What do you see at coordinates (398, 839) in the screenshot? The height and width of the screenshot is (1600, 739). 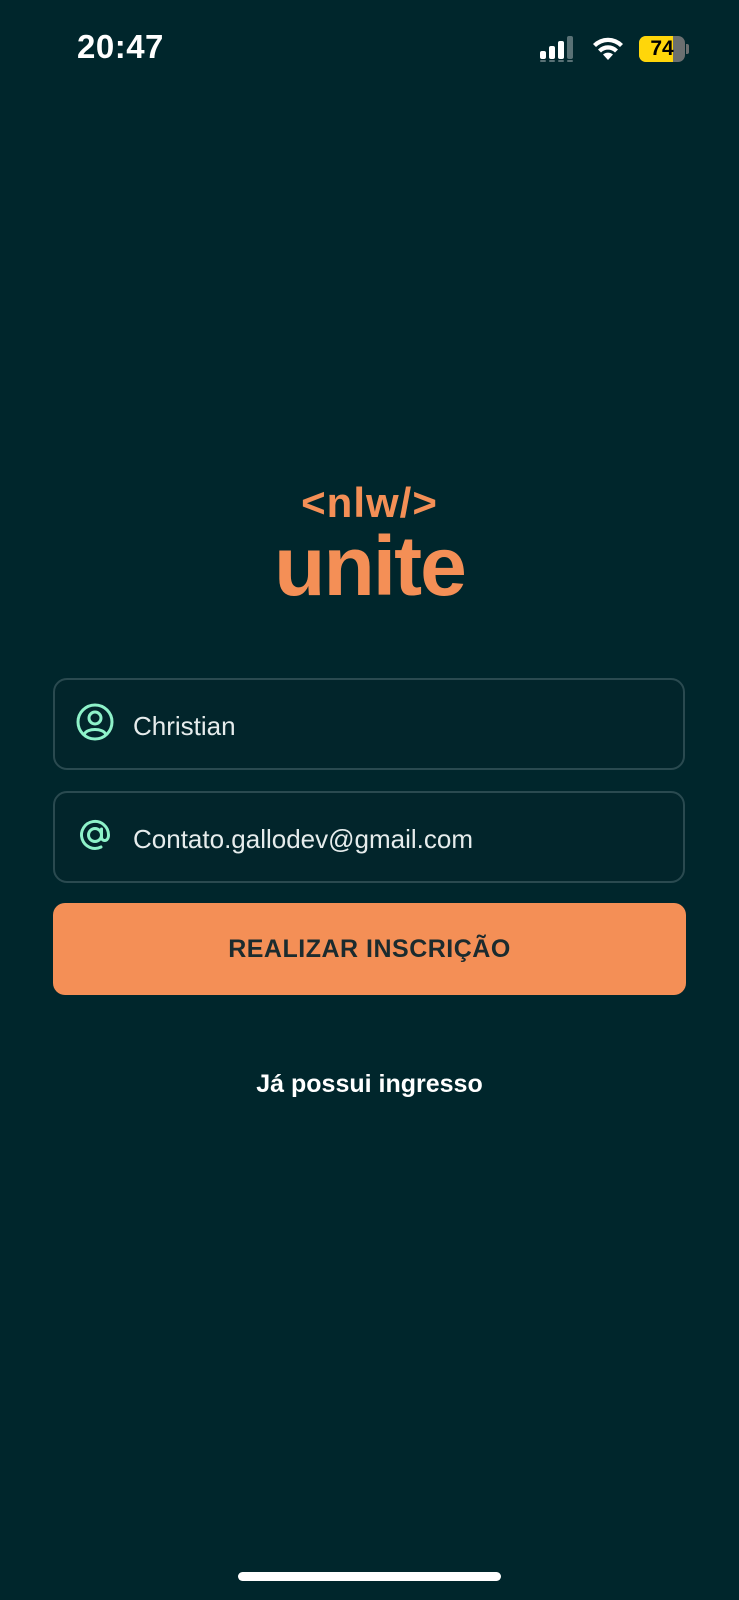 I see `email-input` at bounding box center [398, 839].